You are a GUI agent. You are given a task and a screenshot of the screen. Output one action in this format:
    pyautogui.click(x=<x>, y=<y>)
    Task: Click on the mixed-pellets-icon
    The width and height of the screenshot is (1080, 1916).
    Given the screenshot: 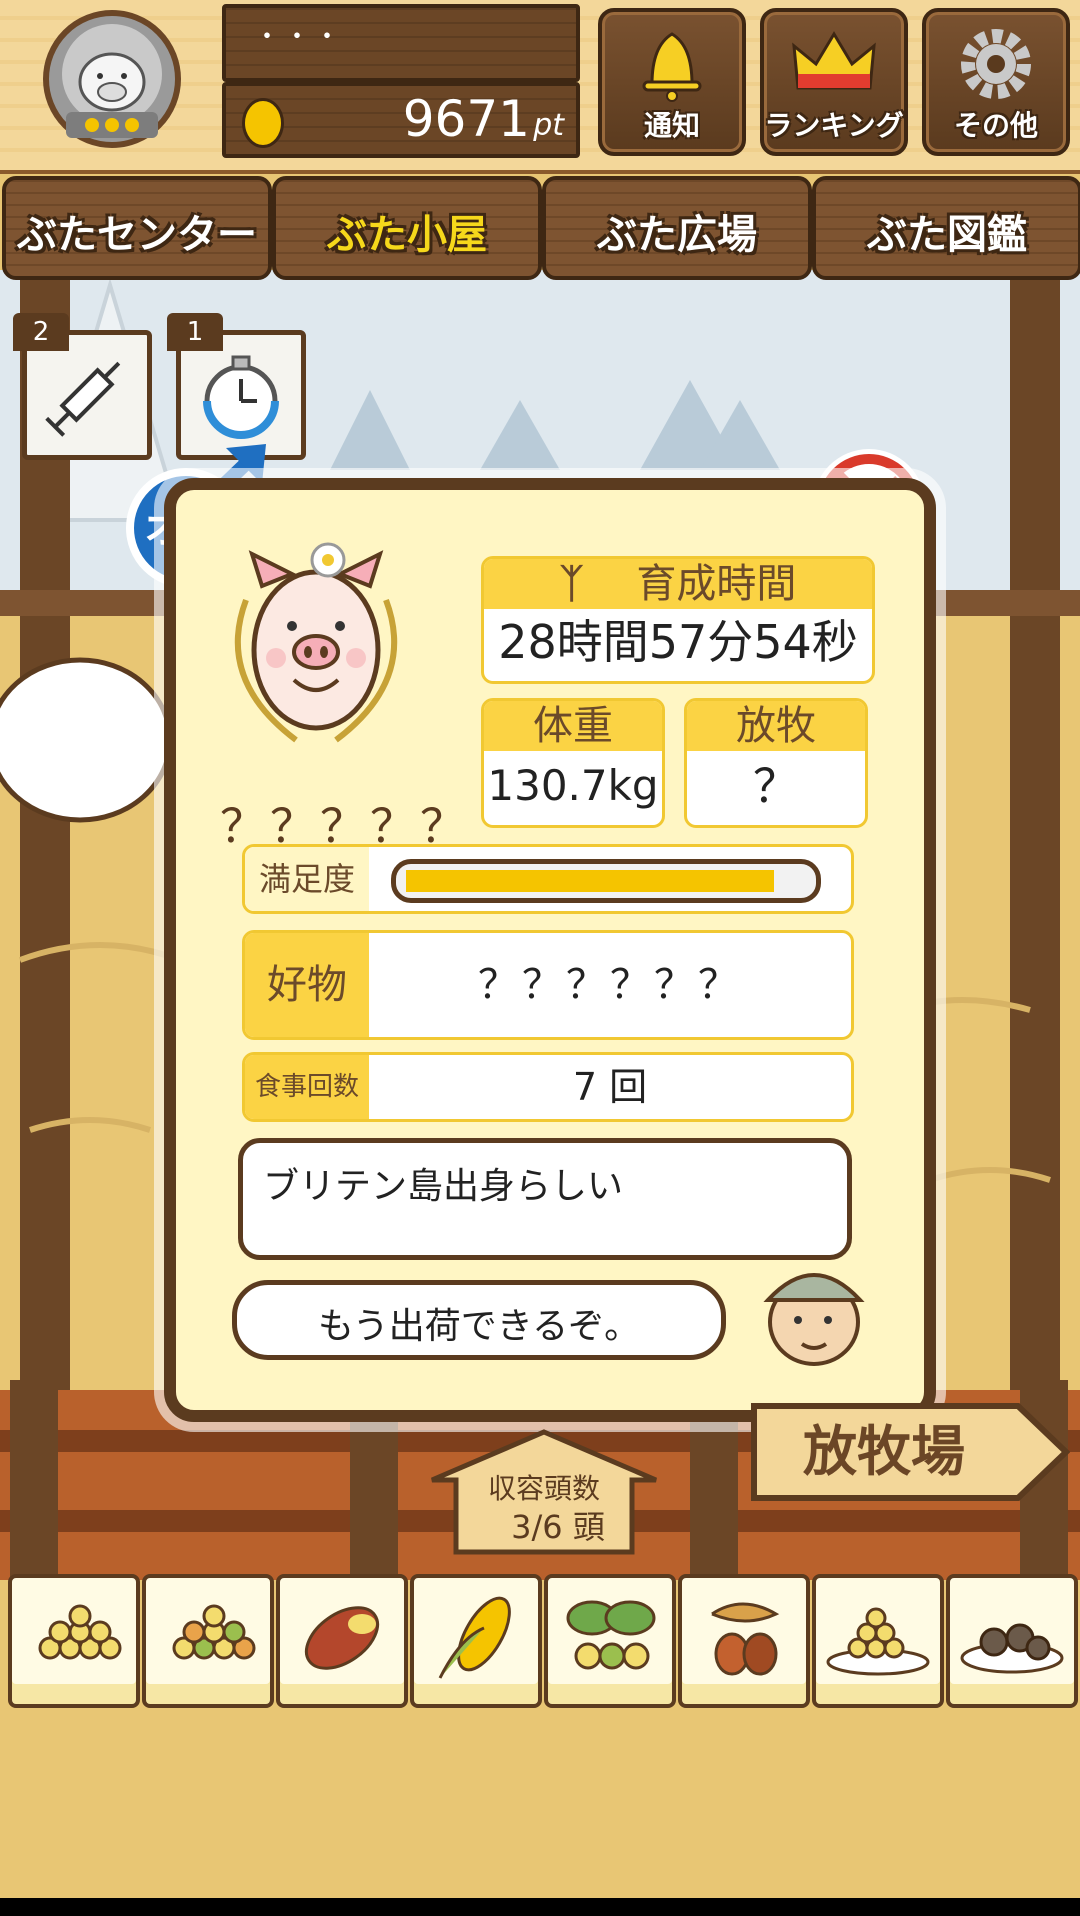 What is the action you would take?
    pyautogui.click(x=214, y=1632)
    